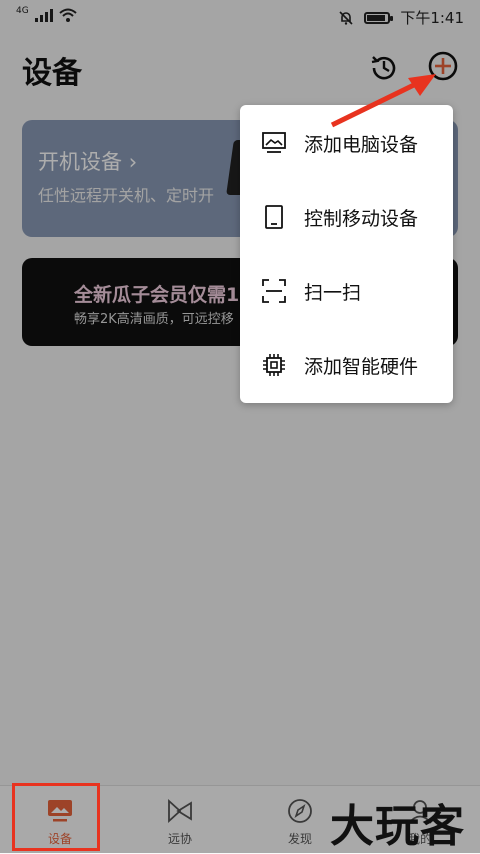  I want to click on menu-label-add-computer: 添加电脑设备, so click(361, 144).